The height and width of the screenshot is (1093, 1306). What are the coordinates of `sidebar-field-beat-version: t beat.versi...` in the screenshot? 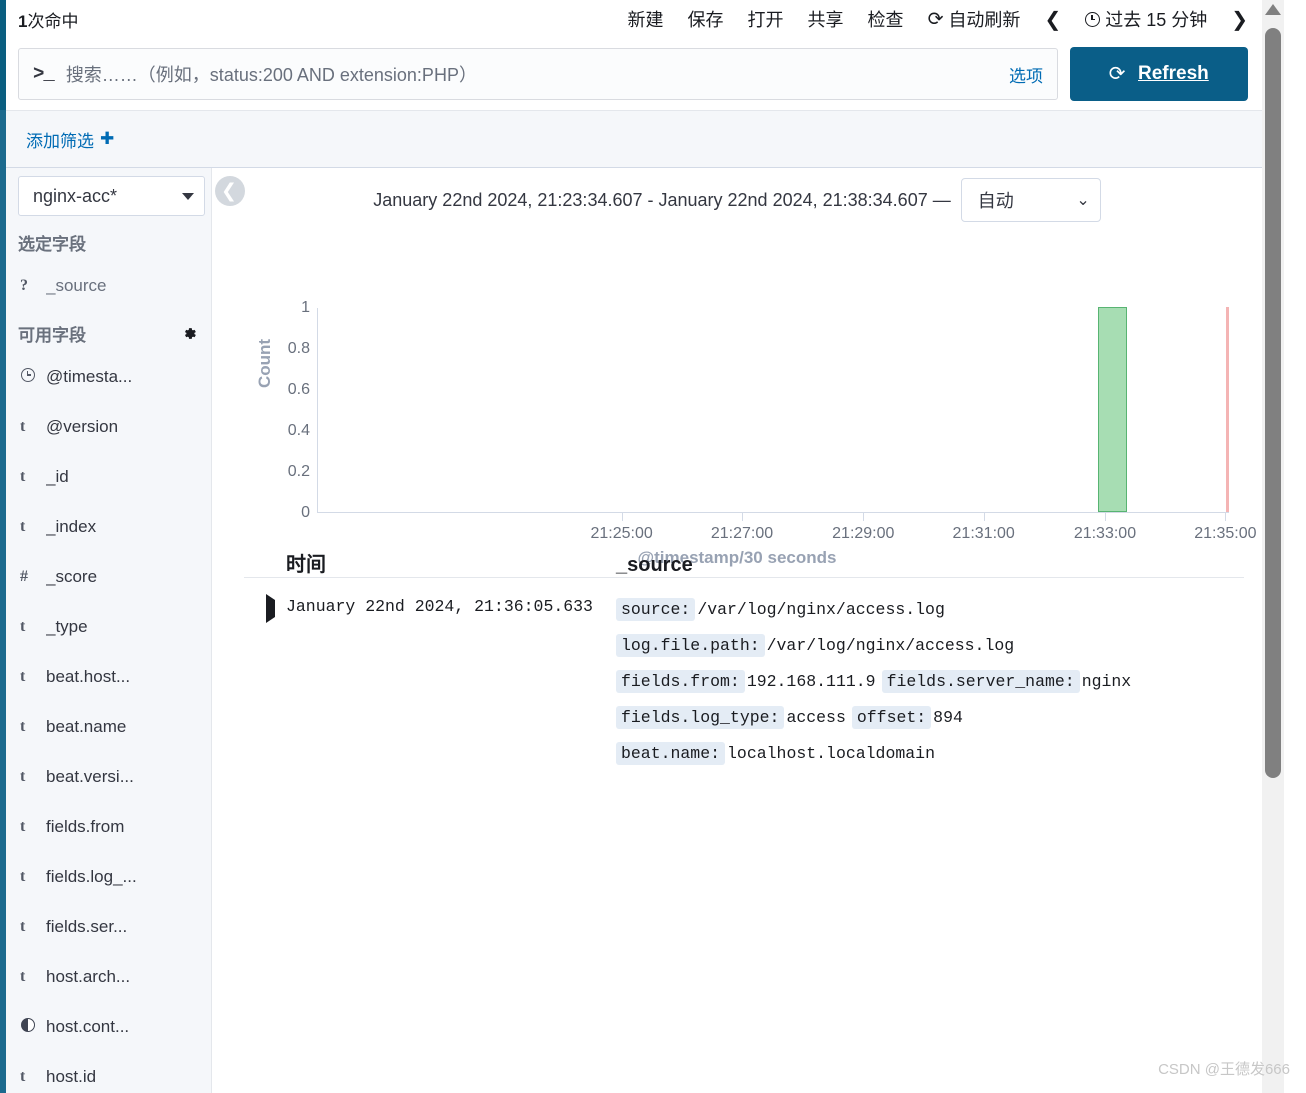 It's located at (108, 777).